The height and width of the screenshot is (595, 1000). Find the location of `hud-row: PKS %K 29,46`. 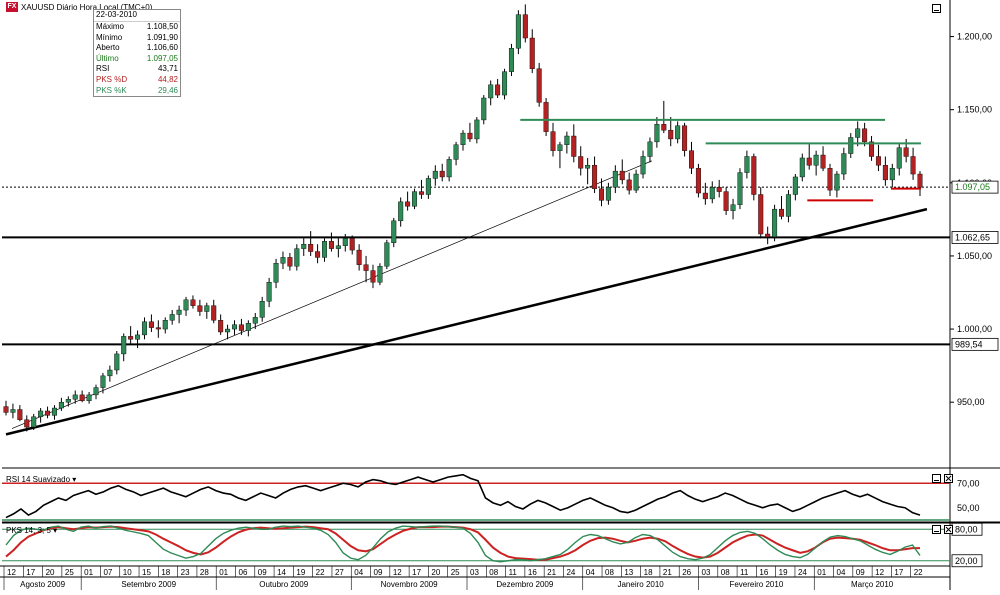

hud-row: PKS %K 29,46 is located at coordinates (137, 91).